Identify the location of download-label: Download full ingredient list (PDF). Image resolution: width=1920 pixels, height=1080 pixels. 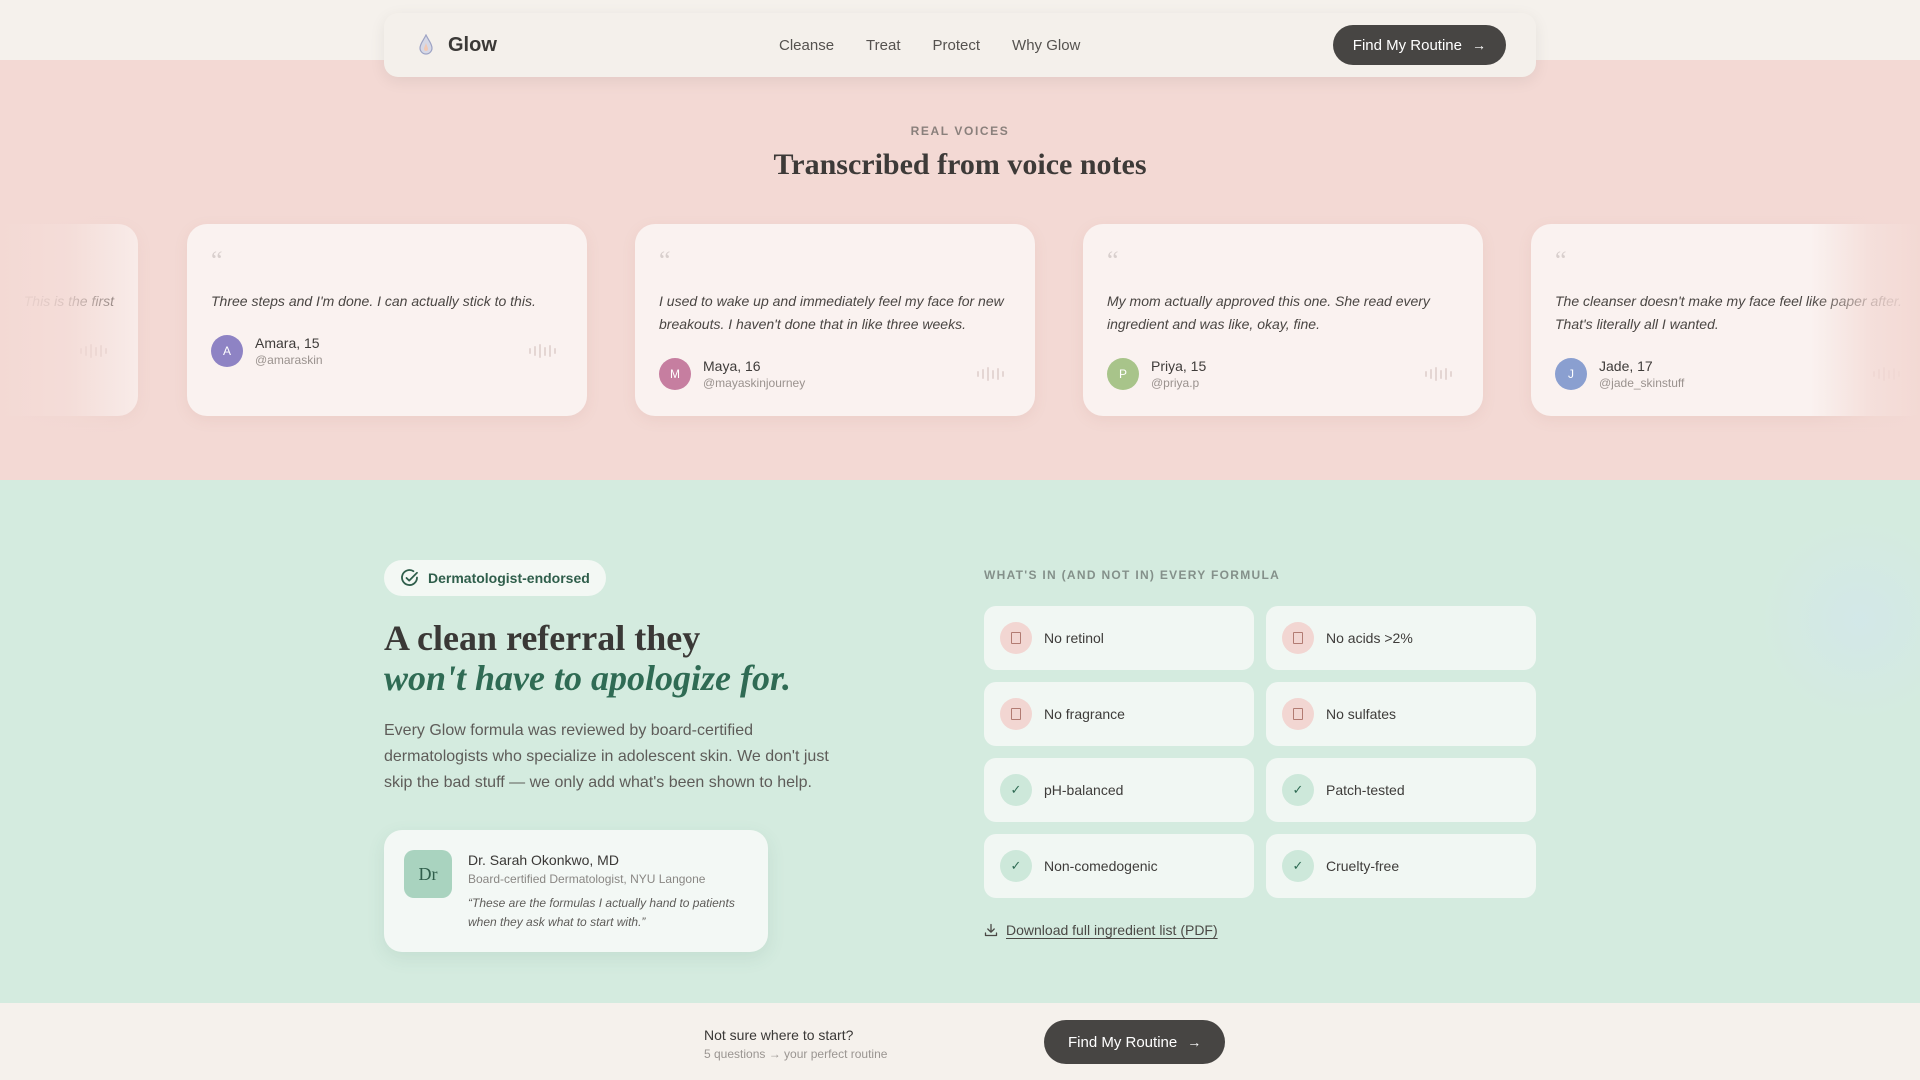
(1112, 930).